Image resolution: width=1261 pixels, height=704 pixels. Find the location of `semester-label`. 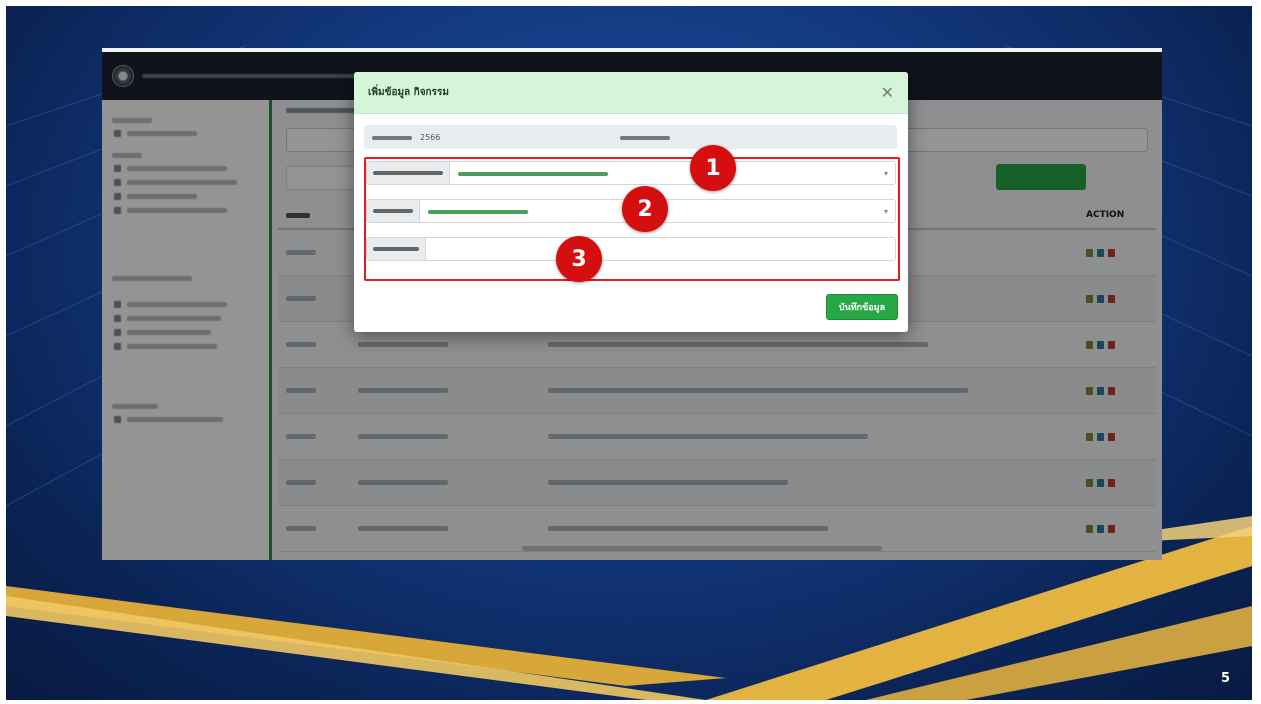

semester-label is located at coordinates (645, 137).